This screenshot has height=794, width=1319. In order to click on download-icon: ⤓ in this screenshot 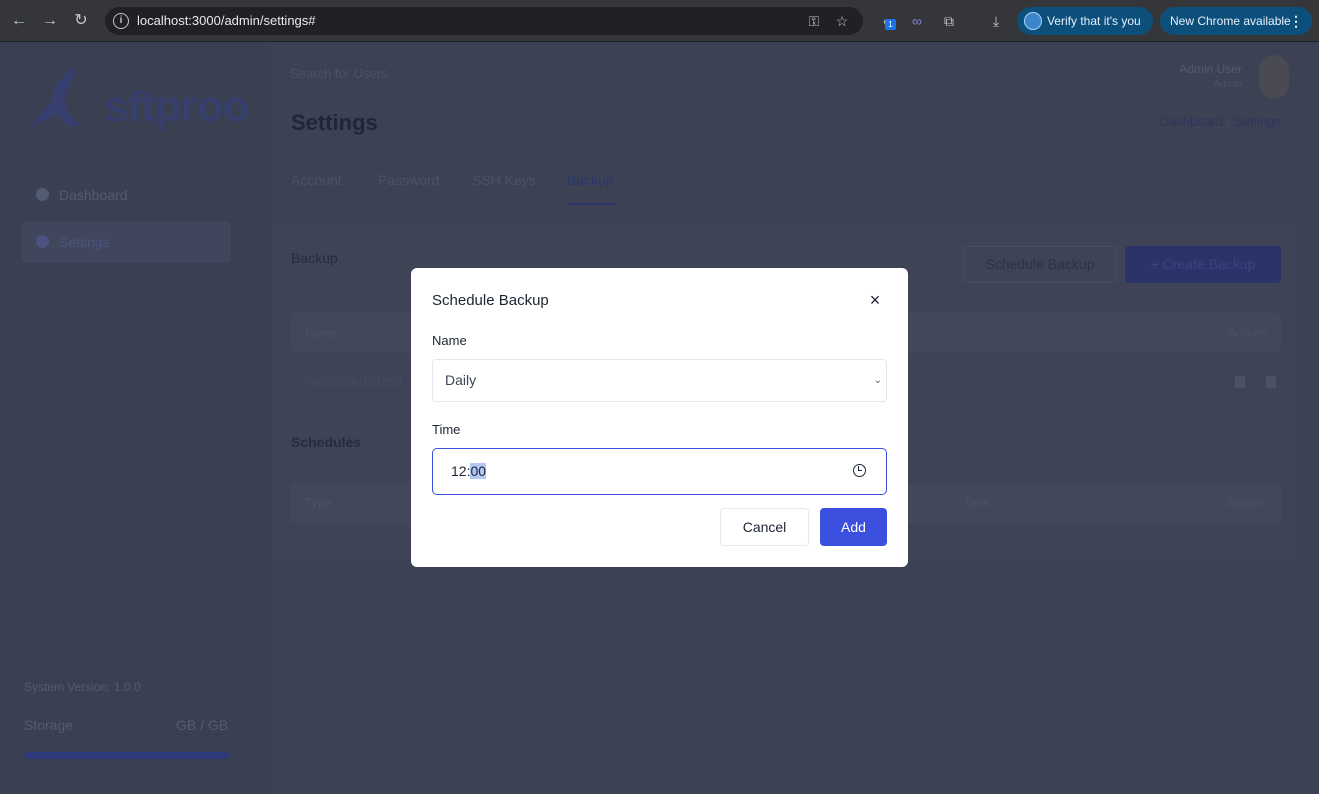, I will do `click(996, 21)`.